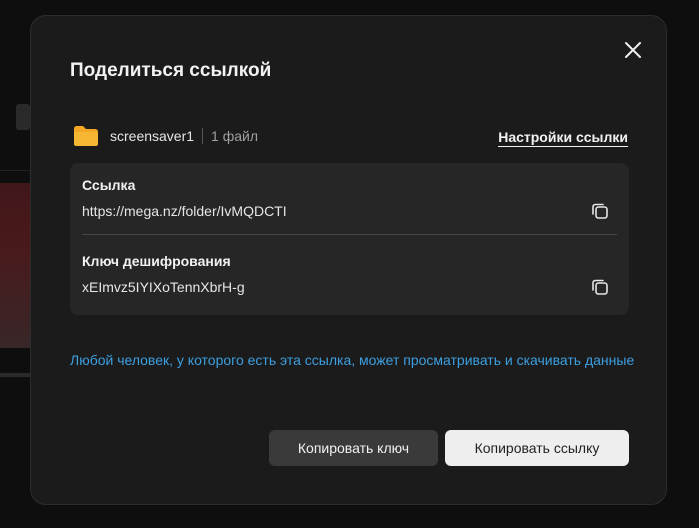 Image resolution: width=699 pixels, height=528 pixels. Describe the element at coordinates (563, 138) in the screenshot. I see `link-settings-link: Настройки ссылки` at that location.